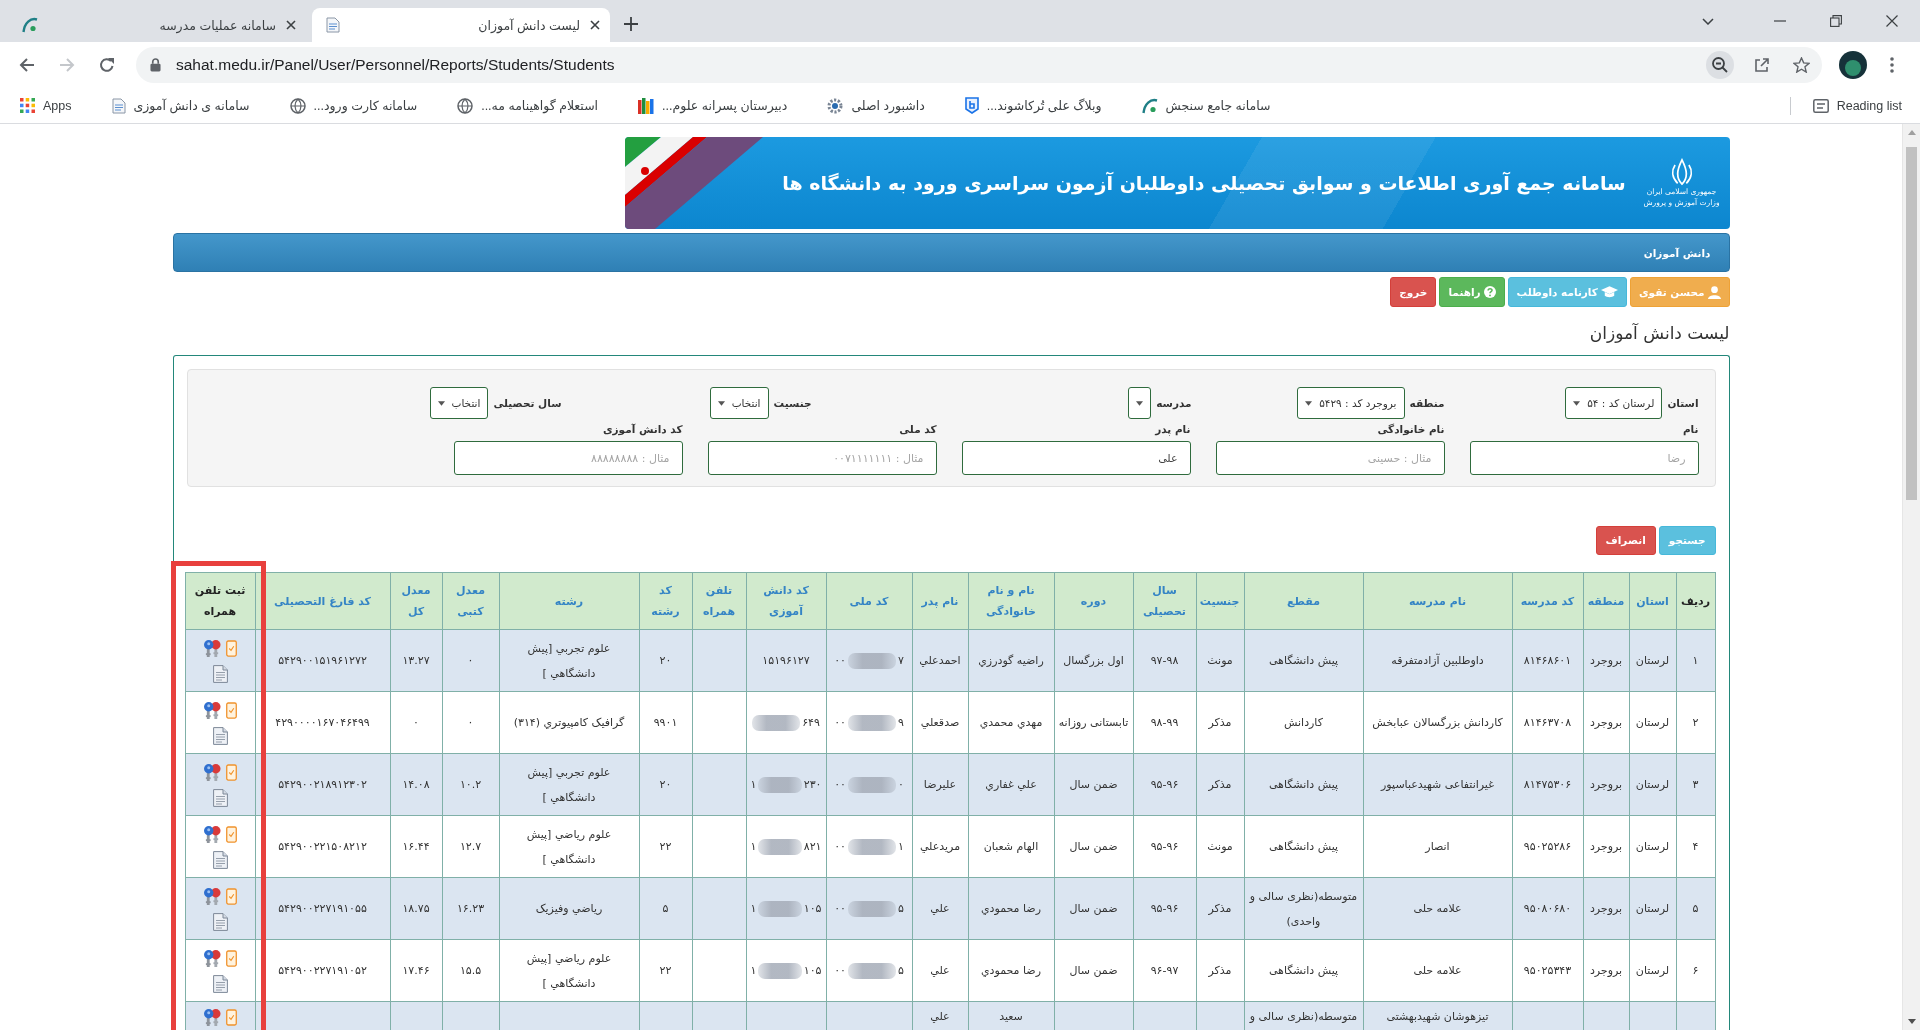 This screenshot has height=1030, width=1920. What do you see at coordinates (1489, 292) in the screenshot?
I see `question-circle-icon` at bounding box center [1489, 292].